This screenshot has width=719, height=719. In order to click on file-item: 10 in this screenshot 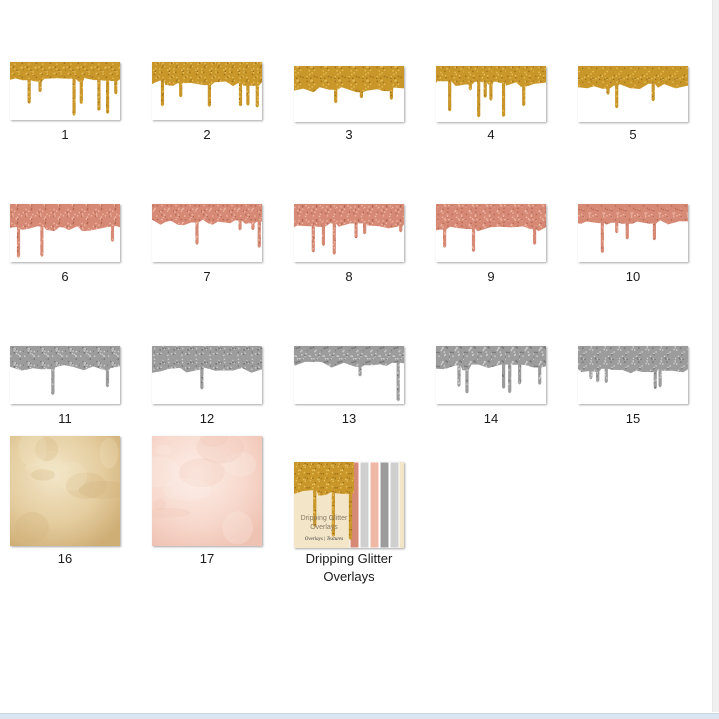, I will do `click(636, 213)`.